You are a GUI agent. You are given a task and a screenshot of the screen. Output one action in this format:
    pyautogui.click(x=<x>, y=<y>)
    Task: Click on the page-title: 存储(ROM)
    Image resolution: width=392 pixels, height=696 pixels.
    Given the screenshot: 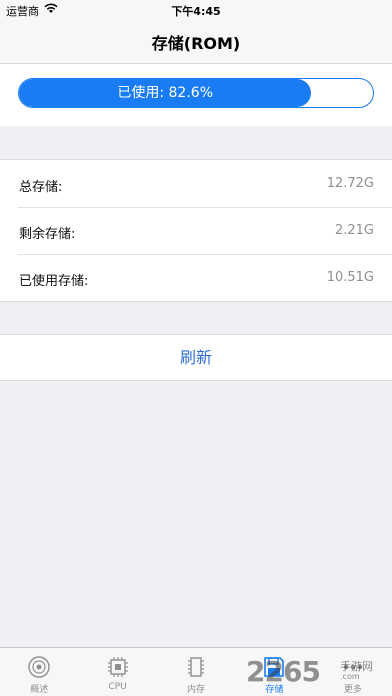 What is the action you would take?
    pyautogui.click(x=196, y=43)
    